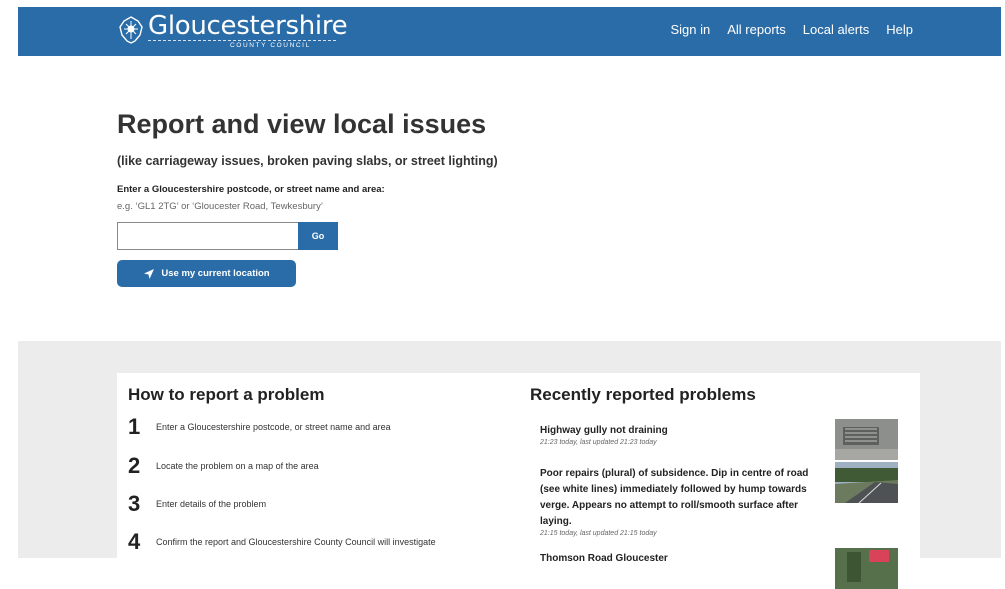 This screenshot has height=589, width=1005. I want to click on council-logo: Gloucestershire COUNTY COUNCIL, so click(233, 32).